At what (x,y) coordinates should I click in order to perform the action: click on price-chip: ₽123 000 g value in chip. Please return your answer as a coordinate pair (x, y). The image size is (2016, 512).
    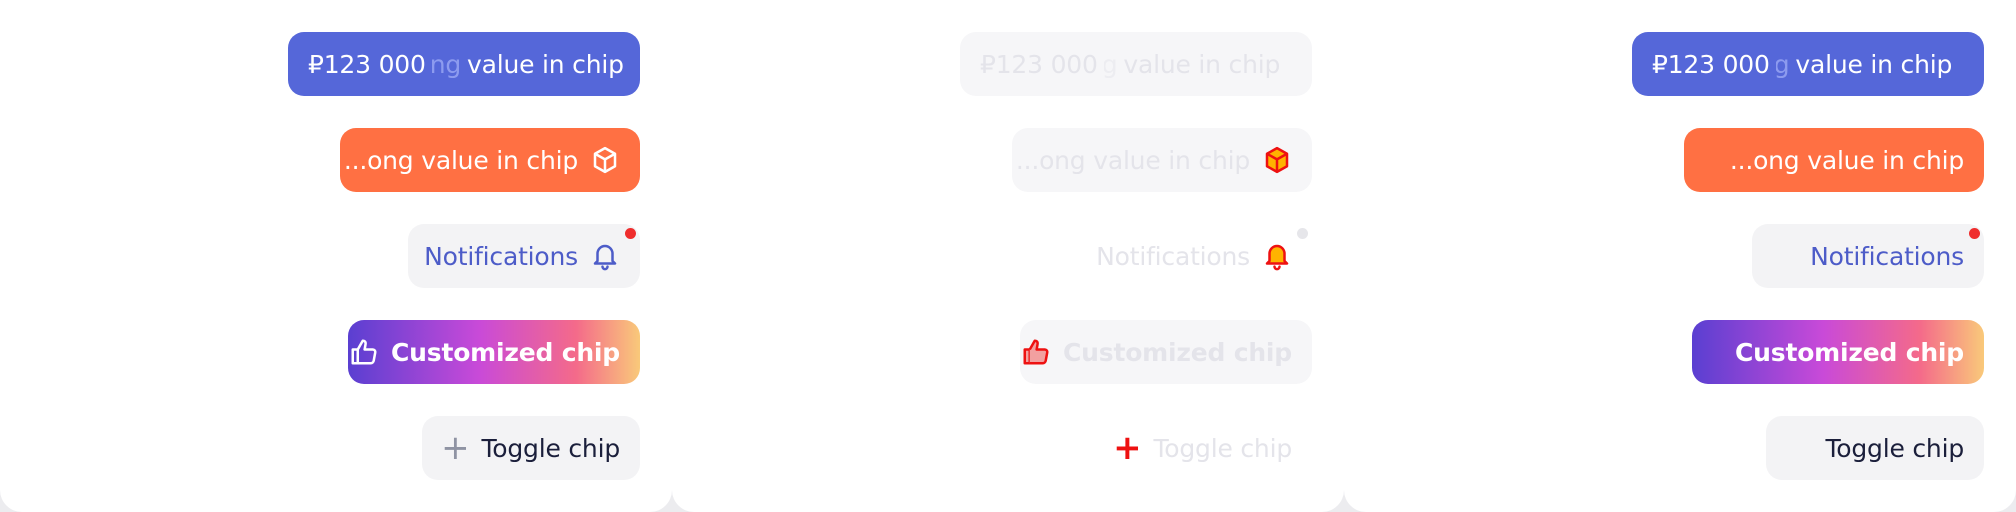
    Looking at the image, I should click on (1808, 64).